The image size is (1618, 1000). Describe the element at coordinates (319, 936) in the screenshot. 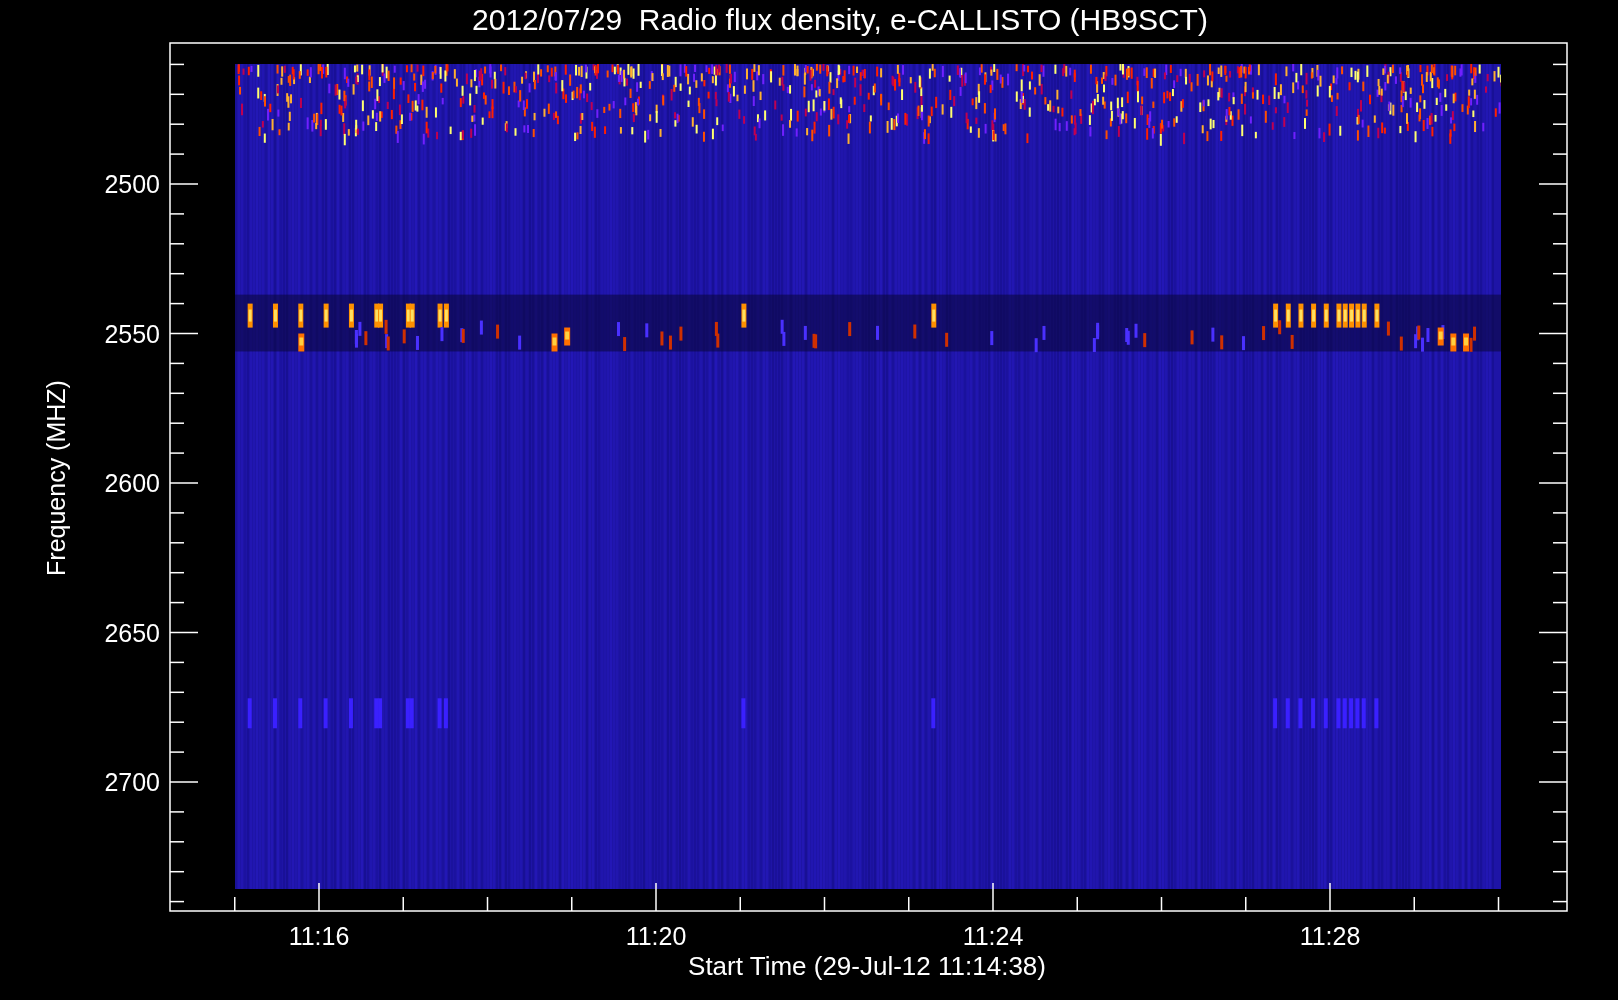

I see `x-tick-label: 11:16` at that location.